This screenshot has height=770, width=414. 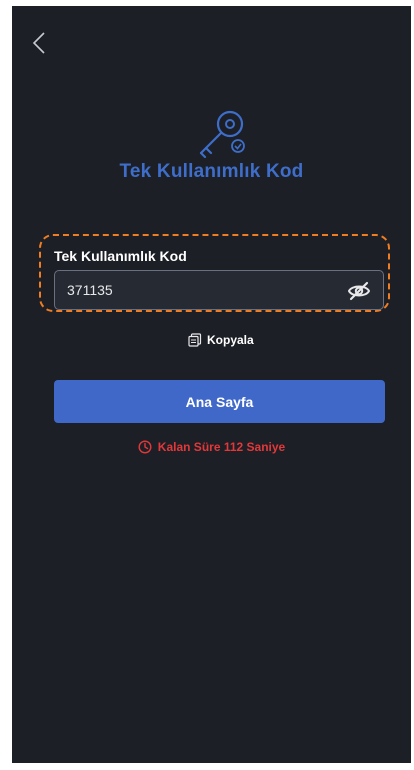 What do you see at coordinates (145, 447) in the screenshot?
I see `clock-icon` at bounding box center [145, 447].